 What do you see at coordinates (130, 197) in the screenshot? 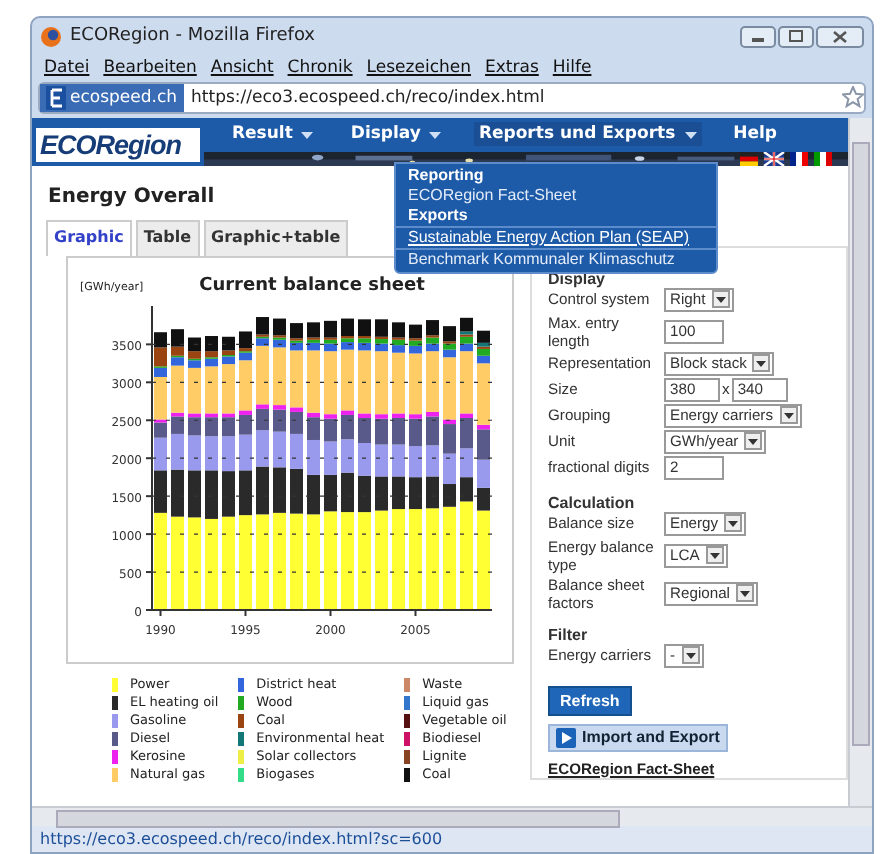
I see `page-title: Energy Overall` at bounding box center [130, 197].